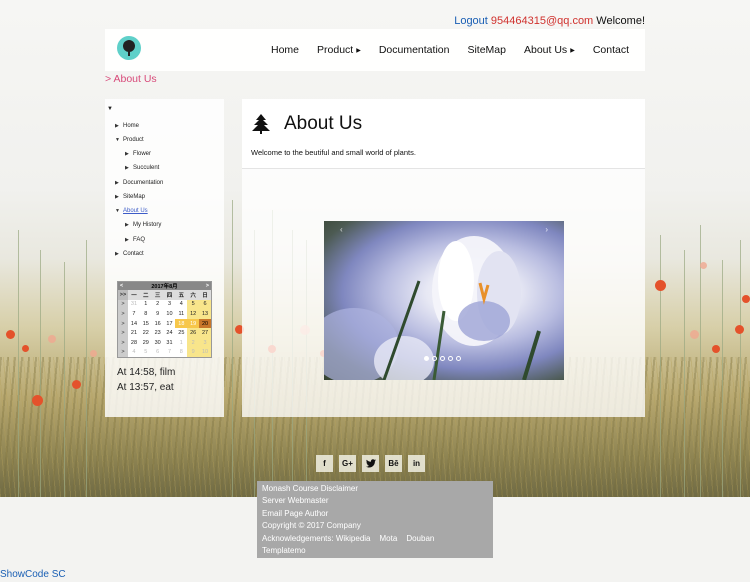 The width and height of the screenshot is (750, 582). Describe the element at coordinates (542, 21) in the screenshot. I see `user-email-link: 954464315@qq.com` at that location.